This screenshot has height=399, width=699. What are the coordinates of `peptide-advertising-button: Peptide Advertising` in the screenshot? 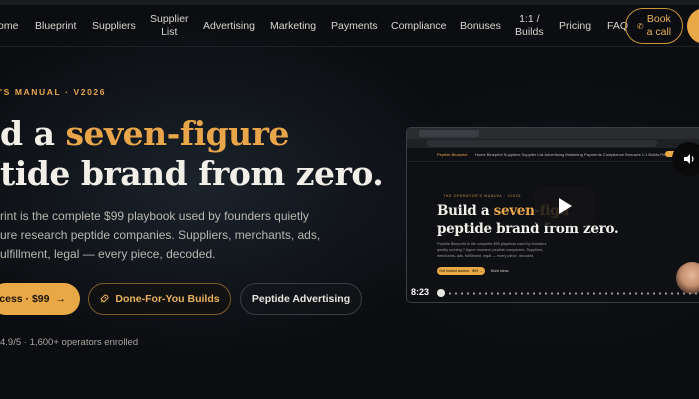 It's located at (301, 299).